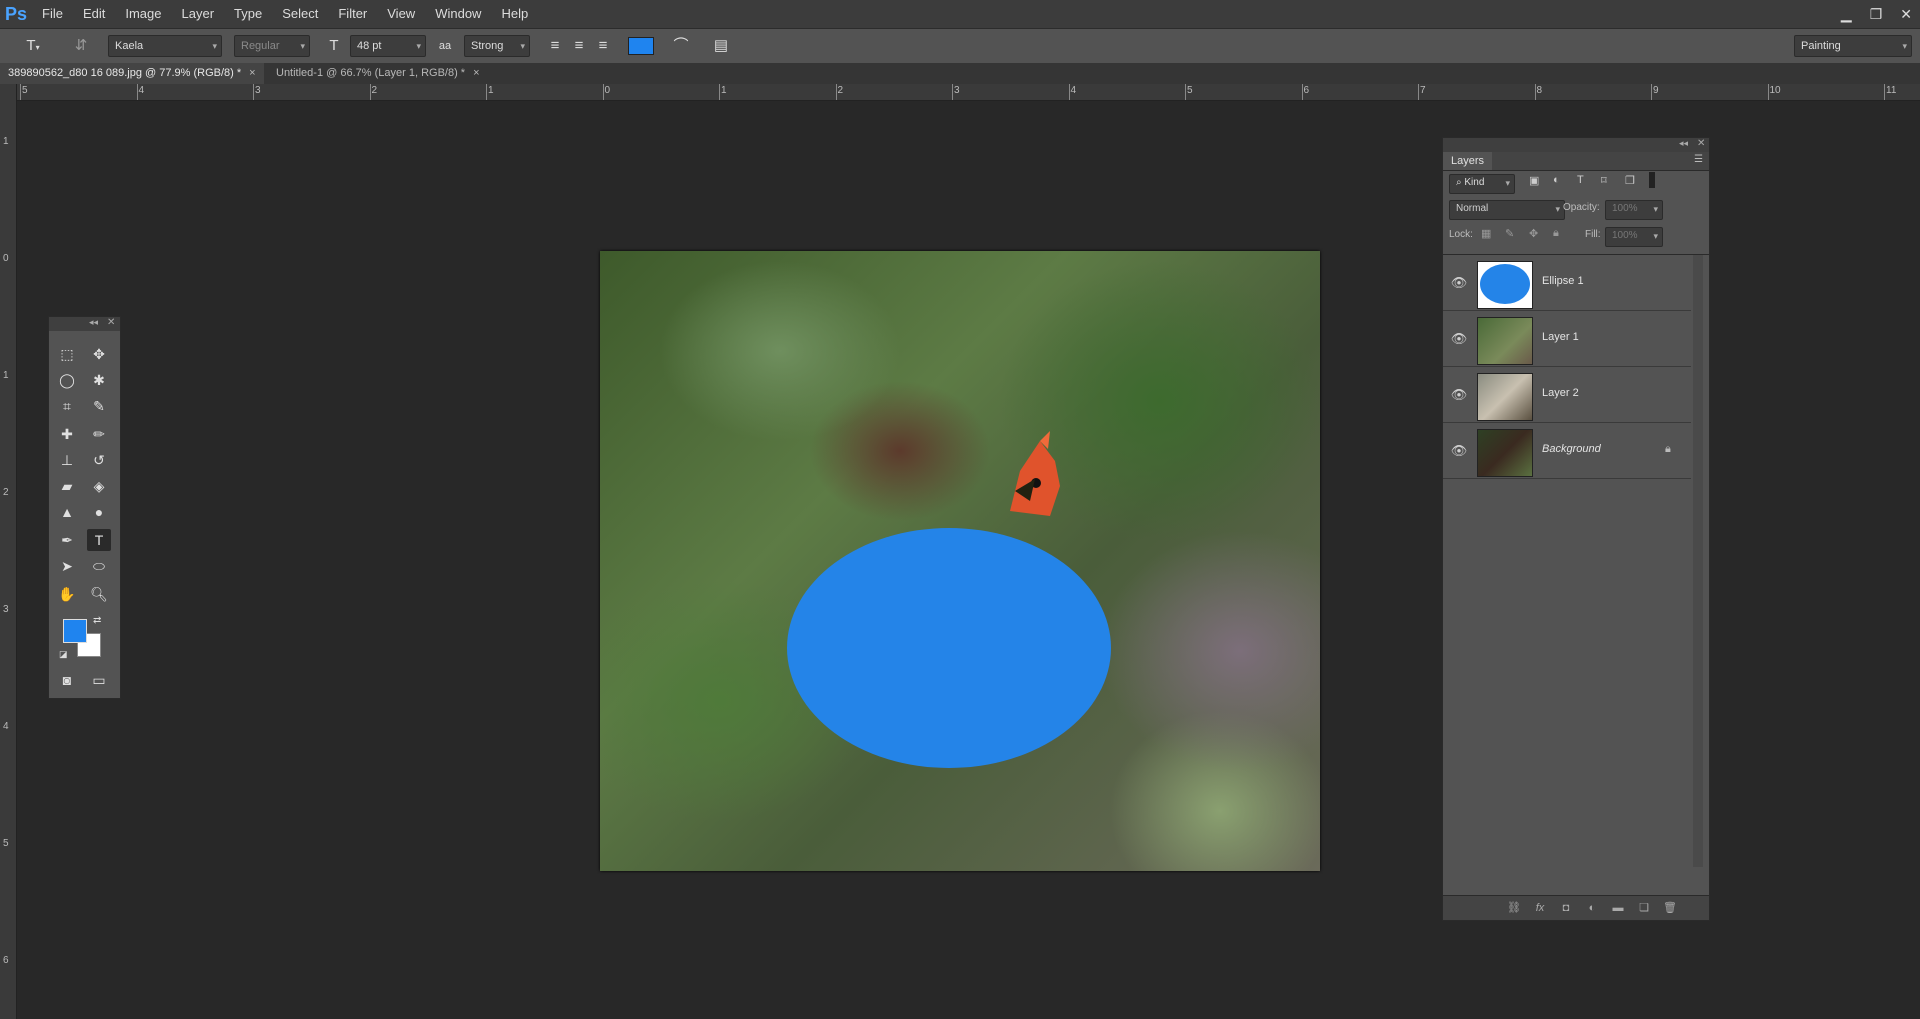 This screenshot has width=1920, height=1019. I want to click on align-left-icon: ≡, so click(555, 46).